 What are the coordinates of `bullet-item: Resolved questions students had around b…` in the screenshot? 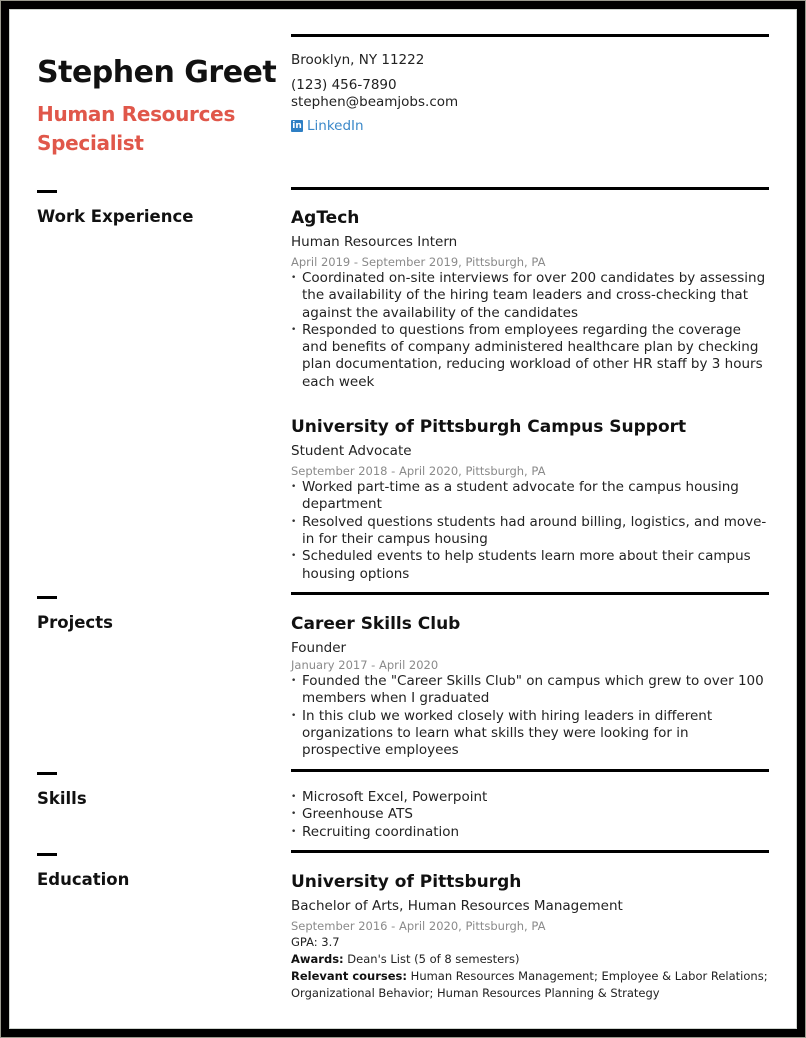 It's located at (530, 531).